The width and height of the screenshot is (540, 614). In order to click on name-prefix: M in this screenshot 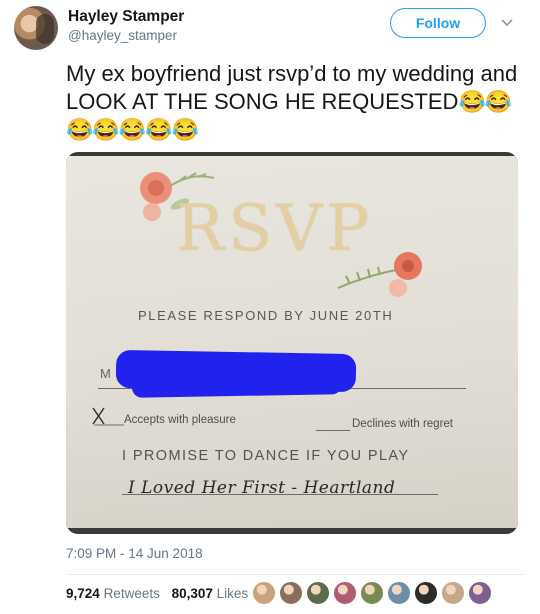, I will do `click(105, 373)`.